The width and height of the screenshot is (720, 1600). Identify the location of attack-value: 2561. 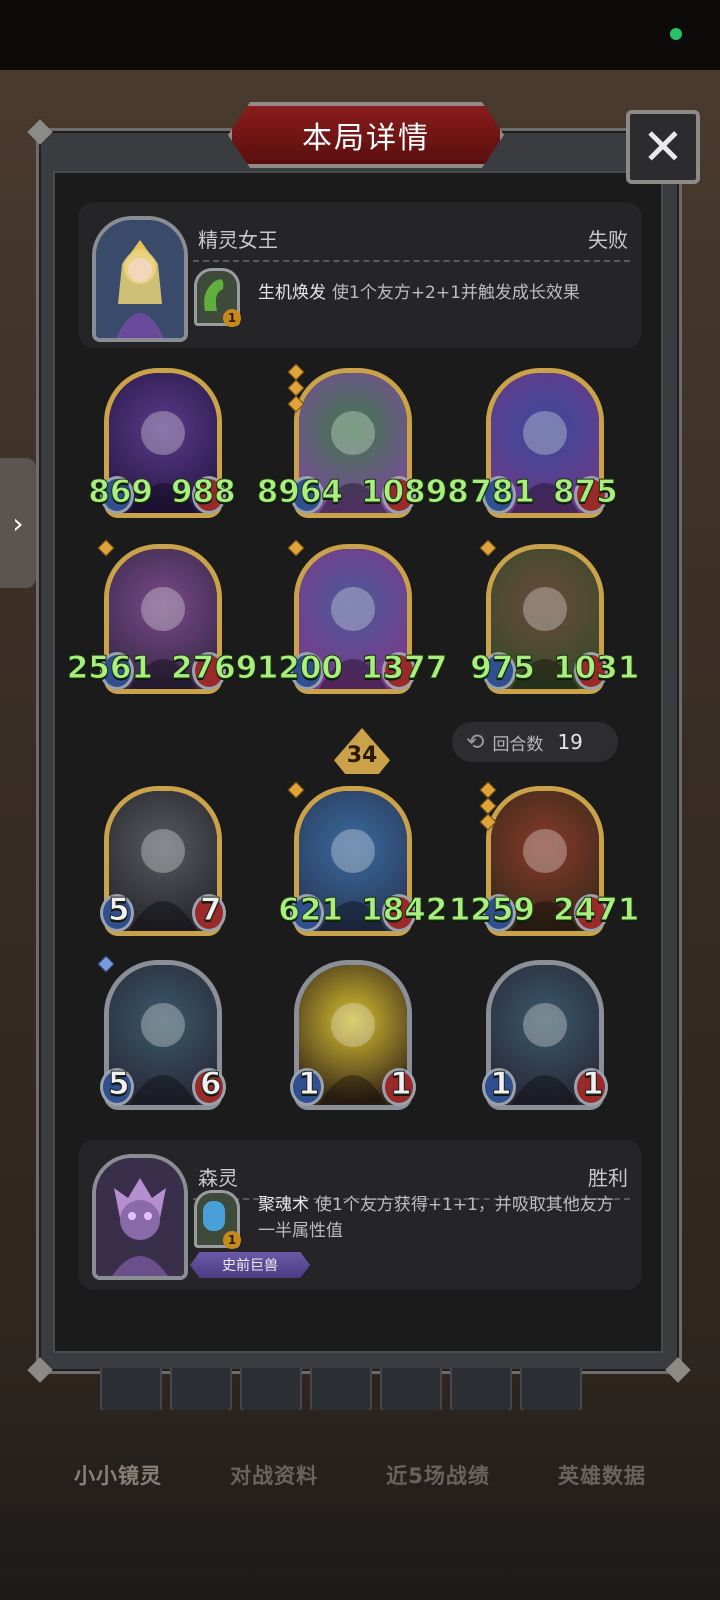
(109, 668).